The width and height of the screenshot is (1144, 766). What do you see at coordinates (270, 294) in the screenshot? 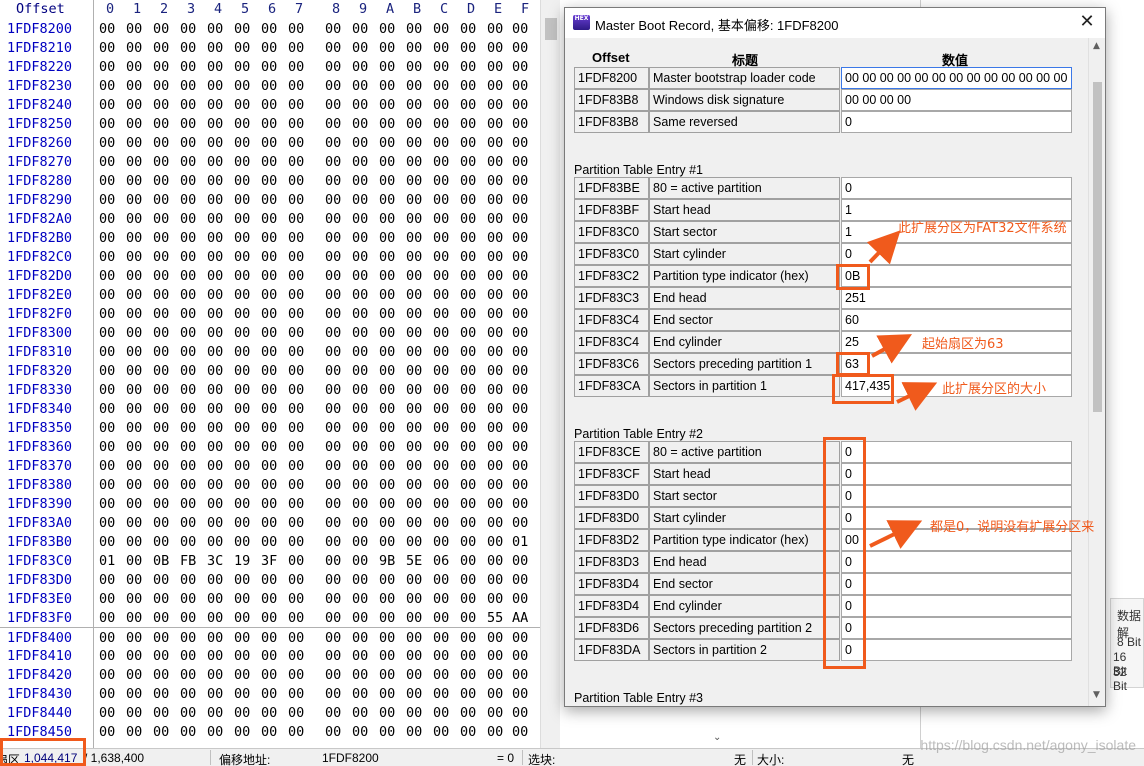
I see `hex-row: 1FDF82E0 00 00 00 00 00 00 00 00 00 00 00 00 00 00 00 00` at bounding box center [270, 294].